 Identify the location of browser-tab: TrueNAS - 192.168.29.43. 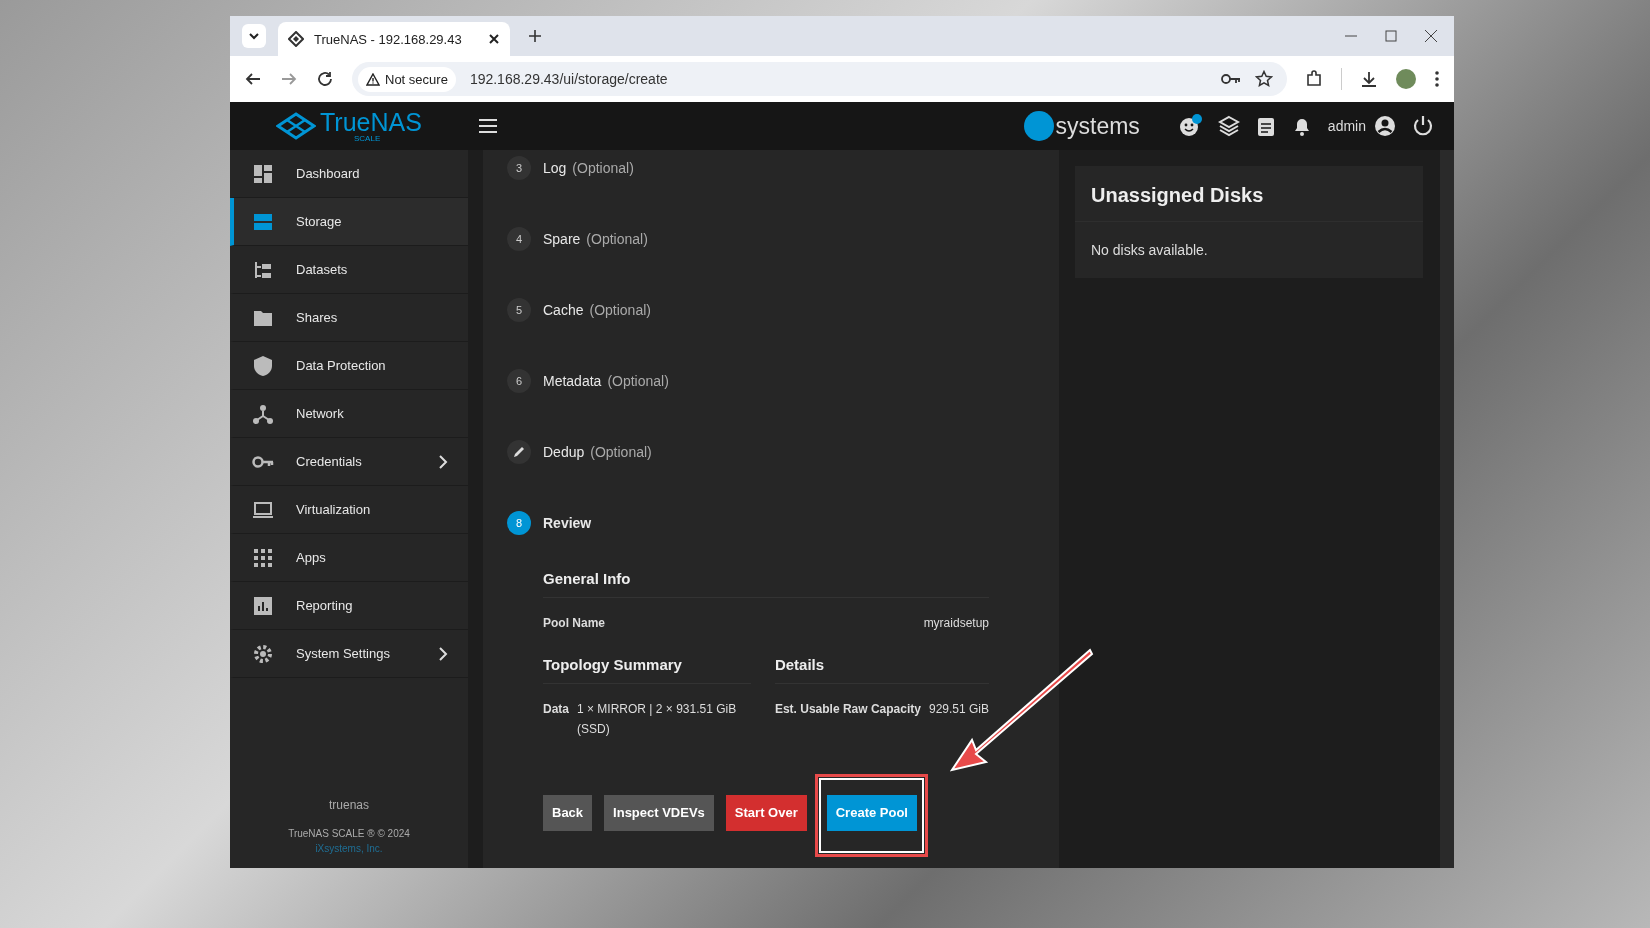
(394, 39).